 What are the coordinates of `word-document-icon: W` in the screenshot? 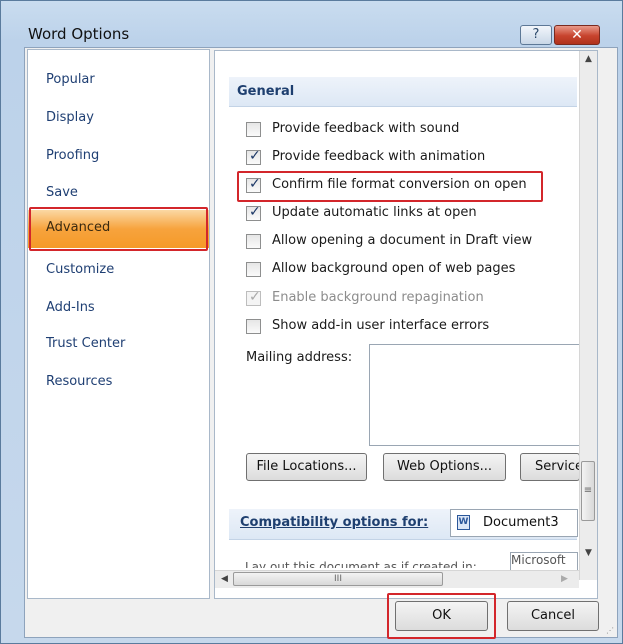 It's located at (463, 522).